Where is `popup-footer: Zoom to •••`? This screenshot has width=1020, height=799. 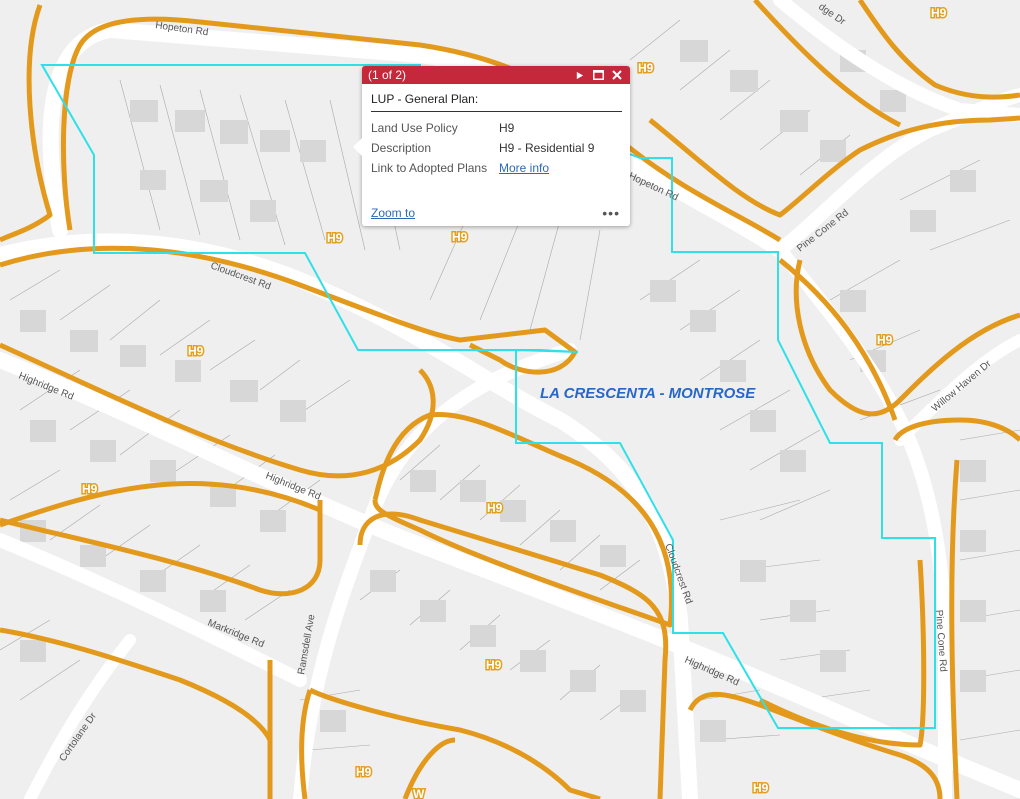
popup-footer: Zoom to ••• is located at coordinates (495, 213).